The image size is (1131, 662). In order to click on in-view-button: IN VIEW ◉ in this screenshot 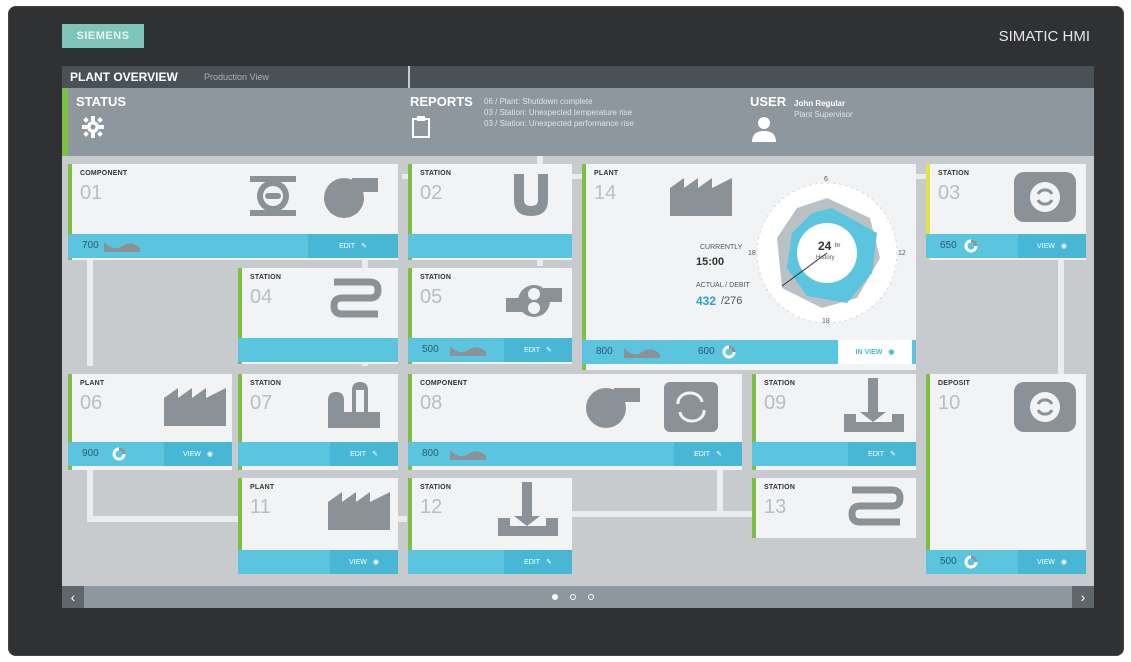, I will do `click(875, 352)`.